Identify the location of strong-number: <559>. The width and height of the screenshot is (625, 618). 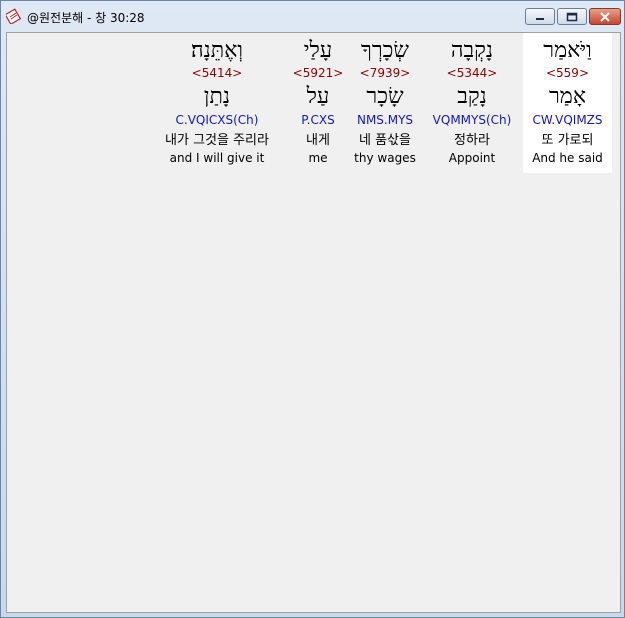
(567, 73).